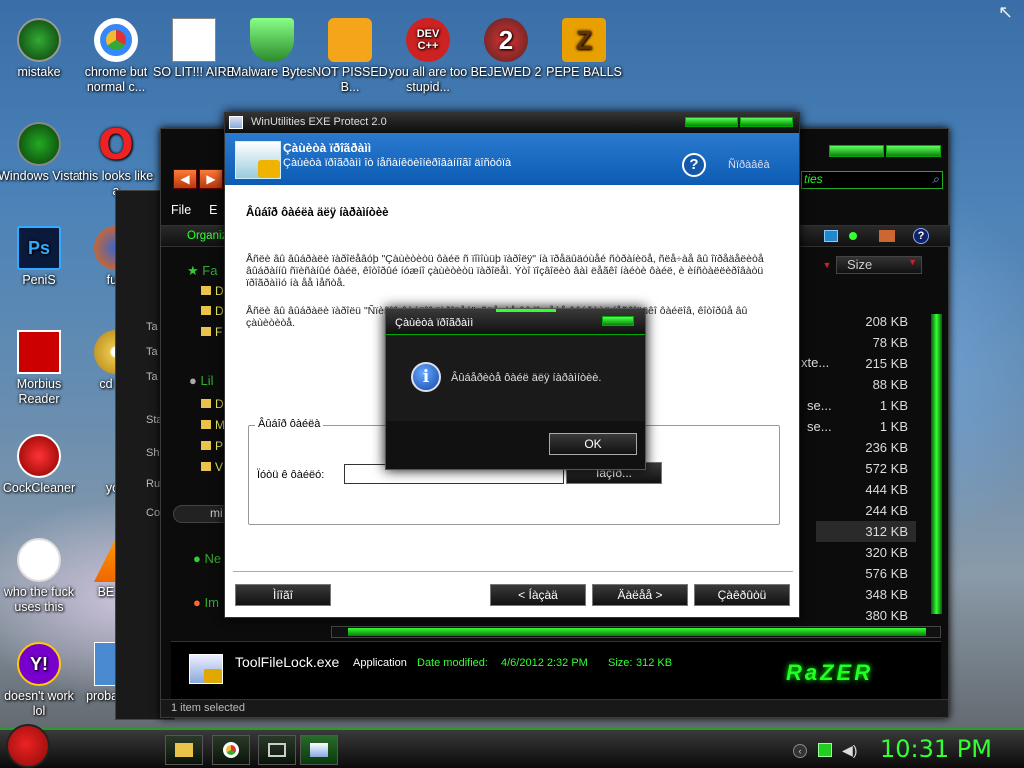  I want to click on desktop-icon-label: mistake, so click(39, 72).